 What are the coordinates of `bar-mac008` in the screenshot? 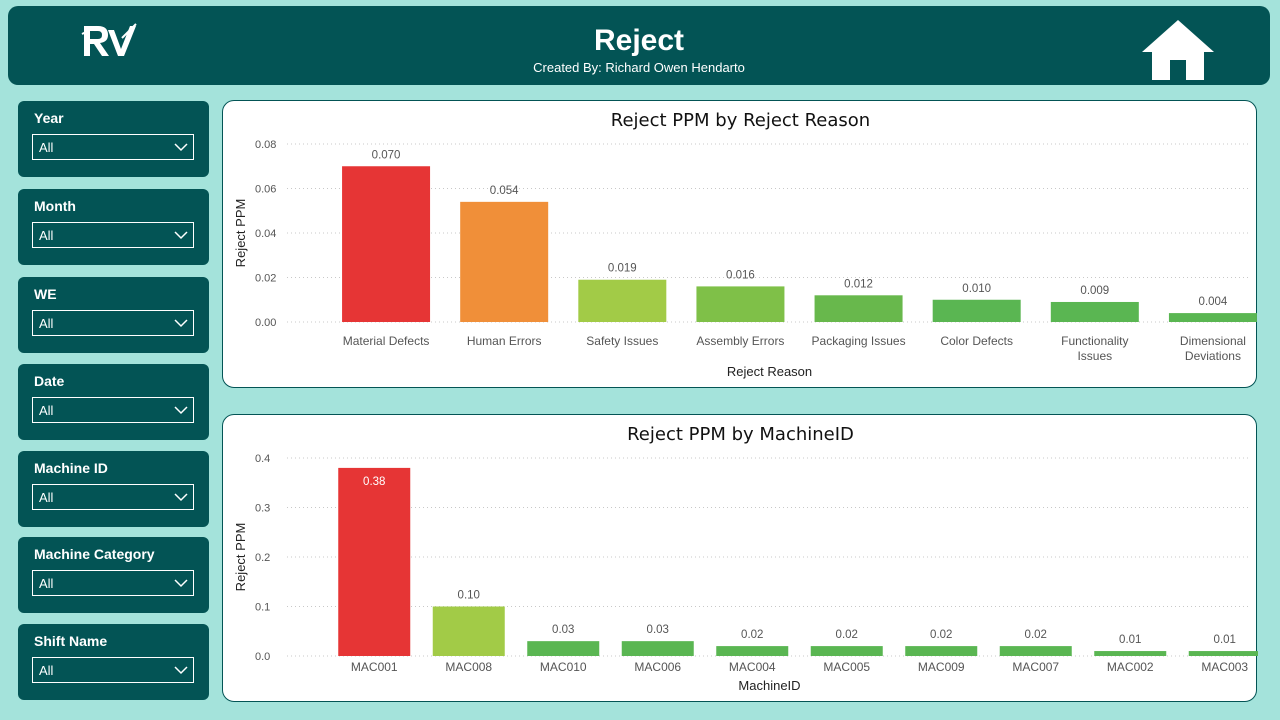 It's located at (468, 631).